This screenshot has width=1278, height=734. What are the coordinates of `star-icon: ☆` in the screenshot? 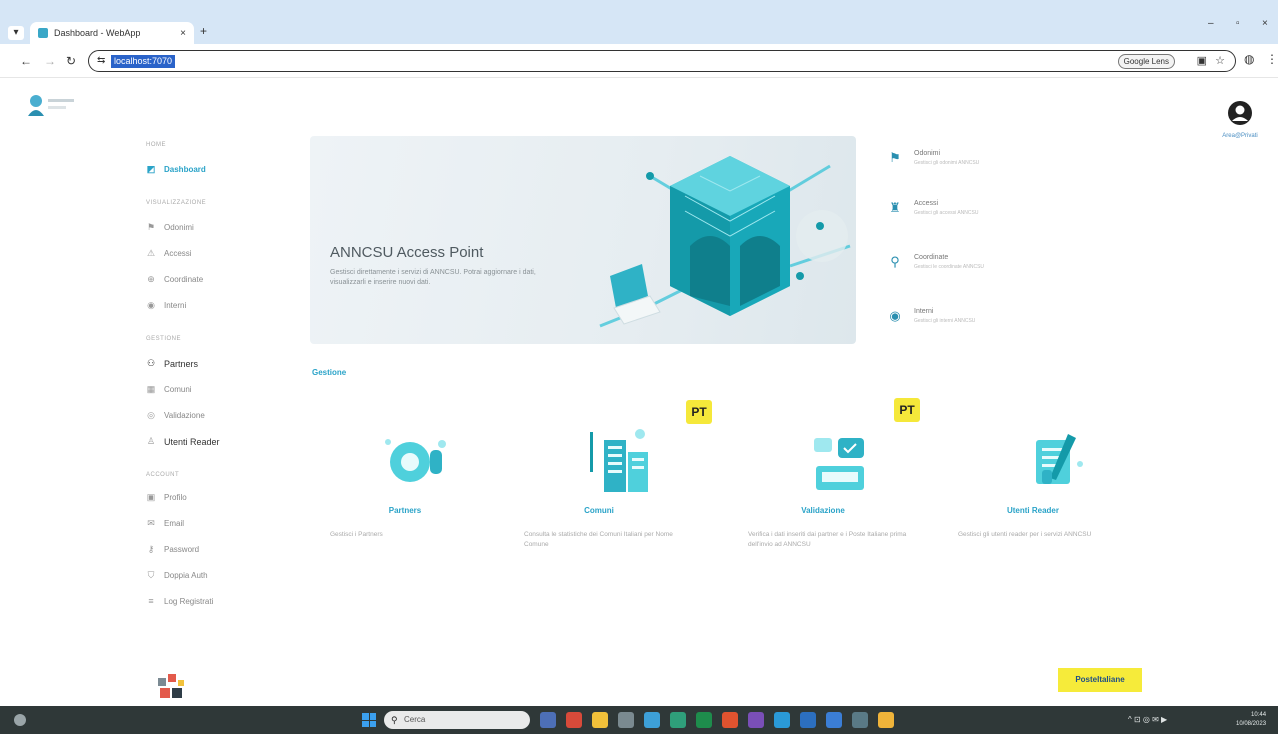 It's located at (1220, 60).